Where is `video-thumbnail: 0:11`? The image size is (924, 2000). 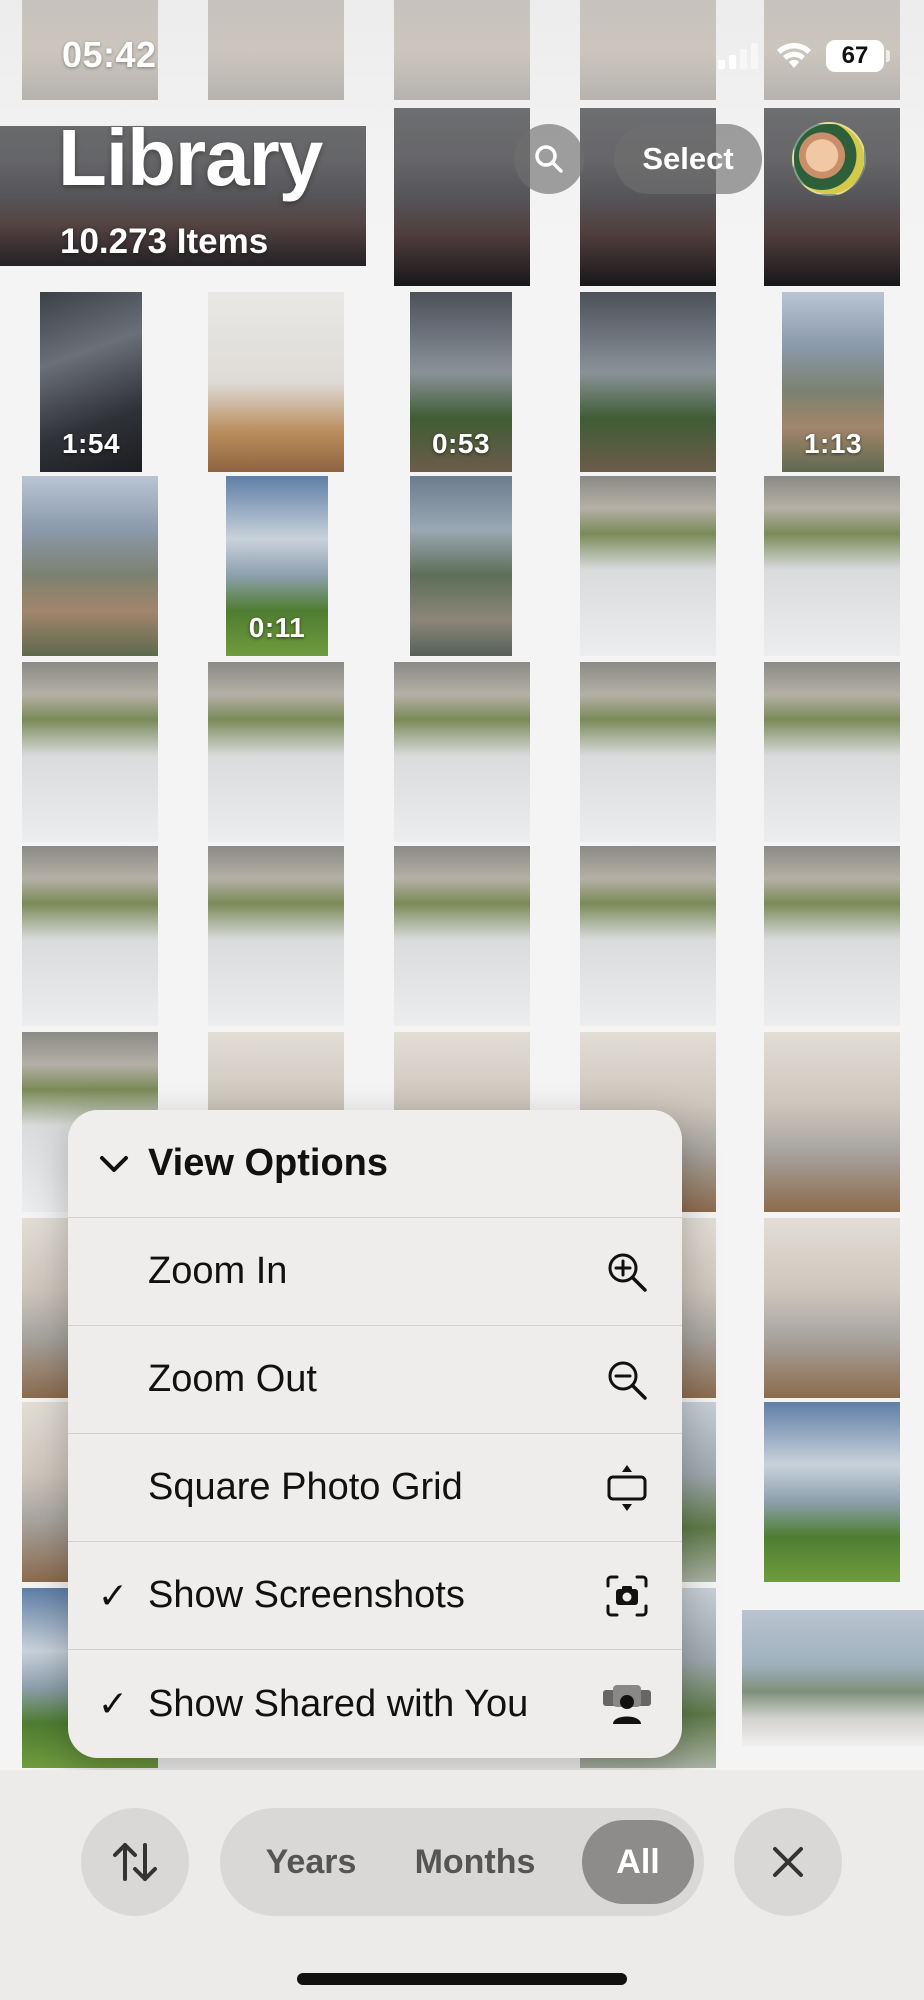 video-thumbnail: 0:11 is located at coordinates (277, 566).